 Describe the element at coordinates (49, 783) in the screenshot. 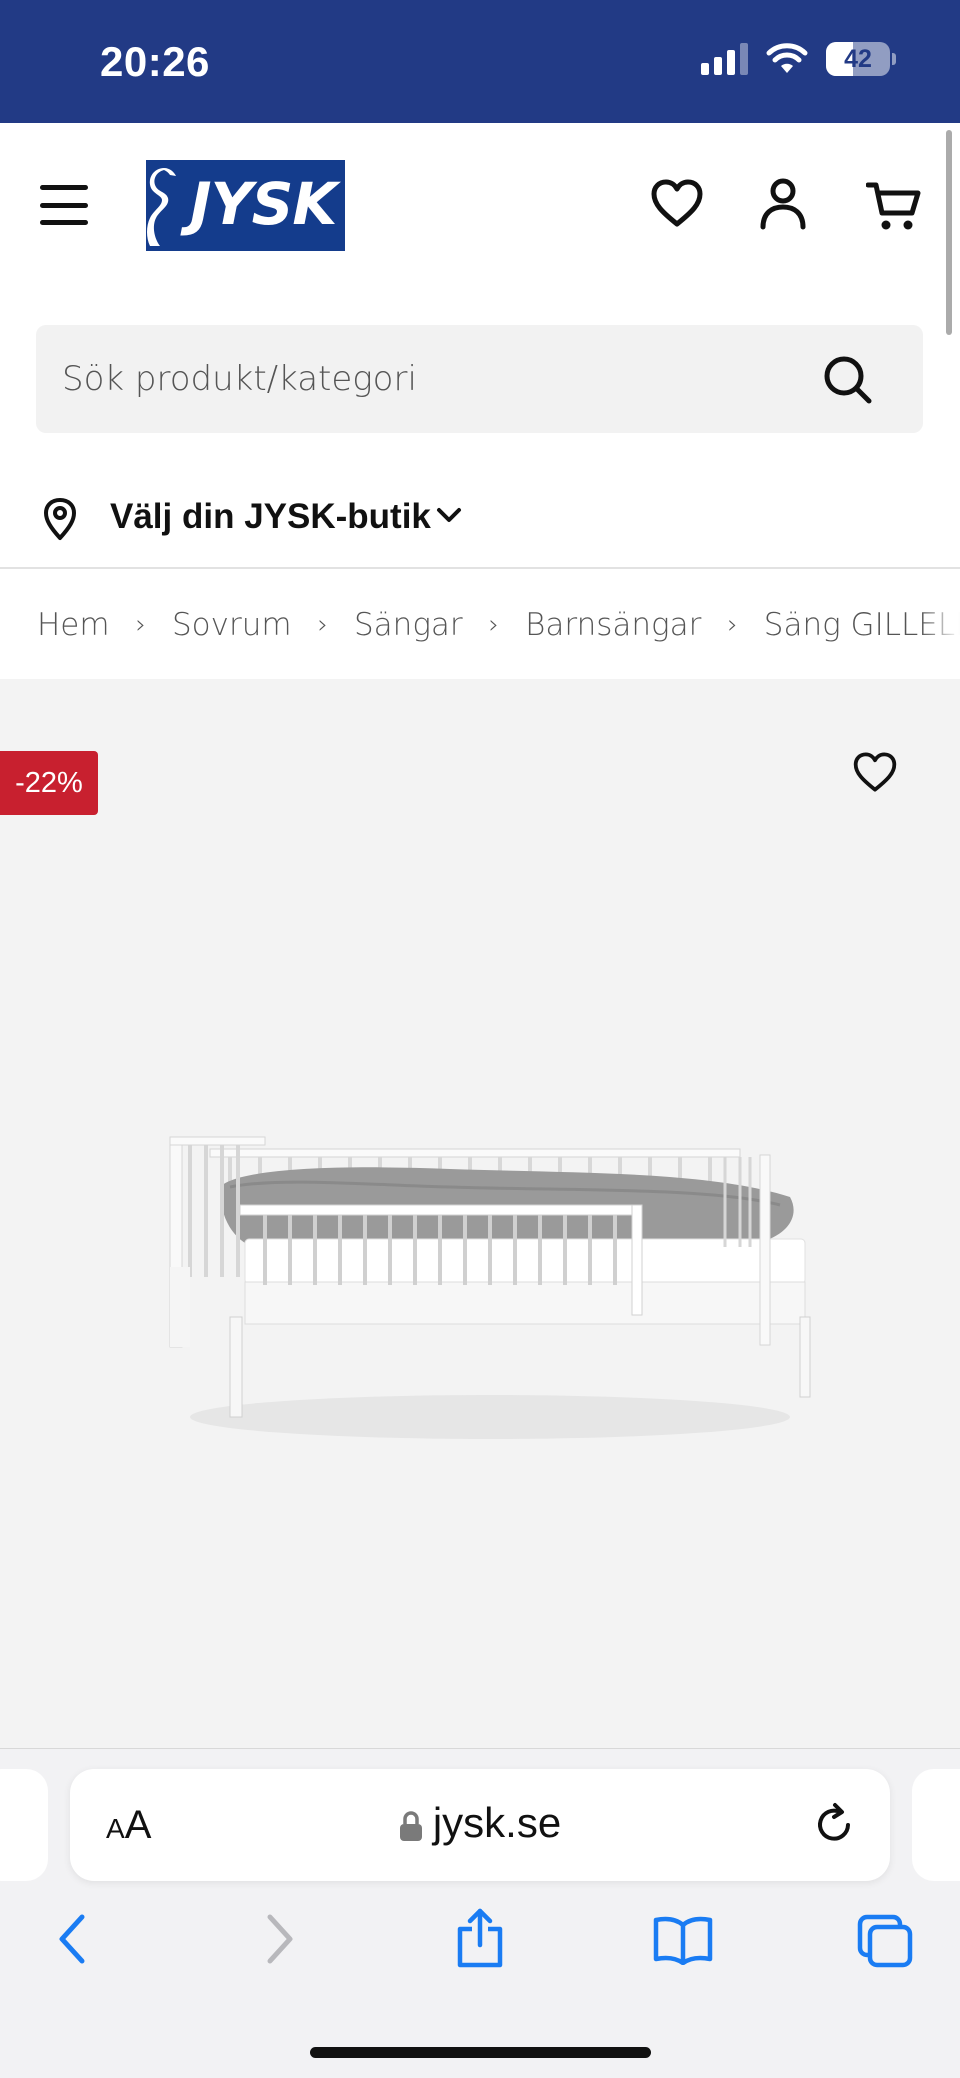

I see `discount-badge: -22%` at that location.